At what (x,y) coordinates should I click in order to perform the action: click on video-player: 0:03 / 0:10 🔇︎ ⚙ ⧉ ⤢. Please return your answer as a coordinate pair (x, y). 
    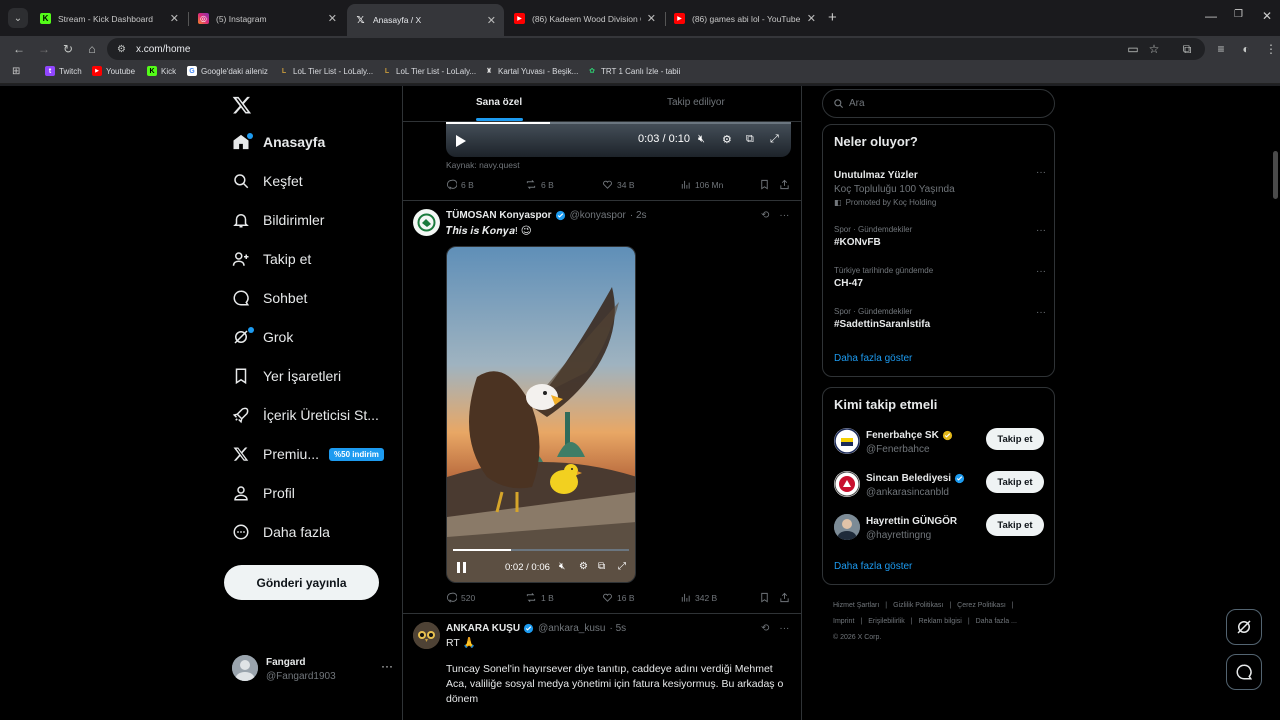
    Looking at the image, I should click on (618, 139).